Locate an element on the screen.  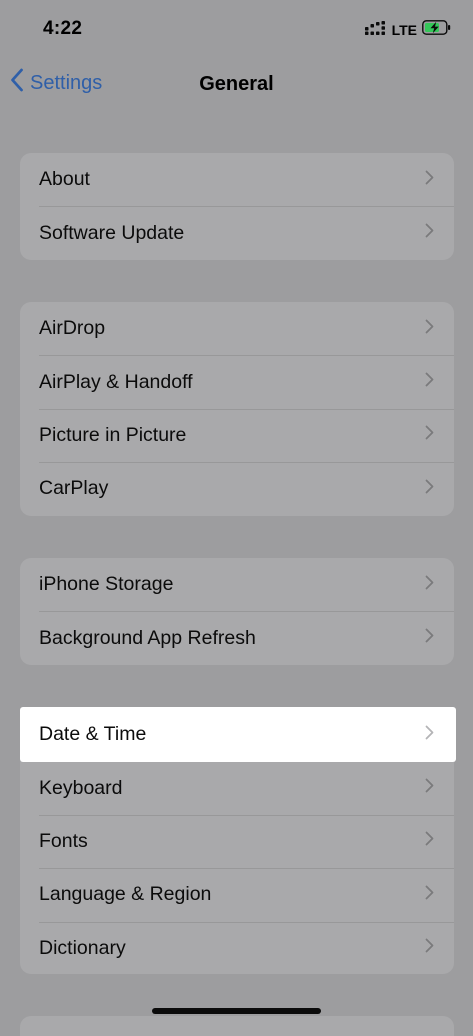
row-background-app-refresh: Background App Refresh is located at coordinates (237, 637).